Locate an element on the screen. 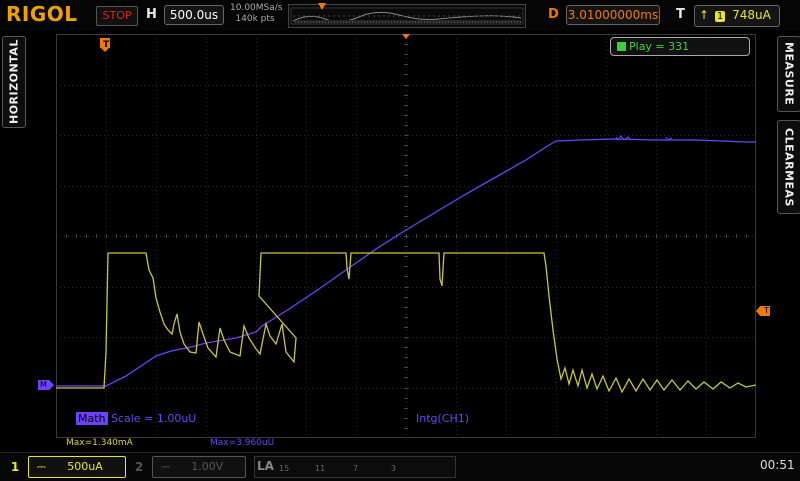  play-counter: Play = 331 is located at coordinates (680, 46).